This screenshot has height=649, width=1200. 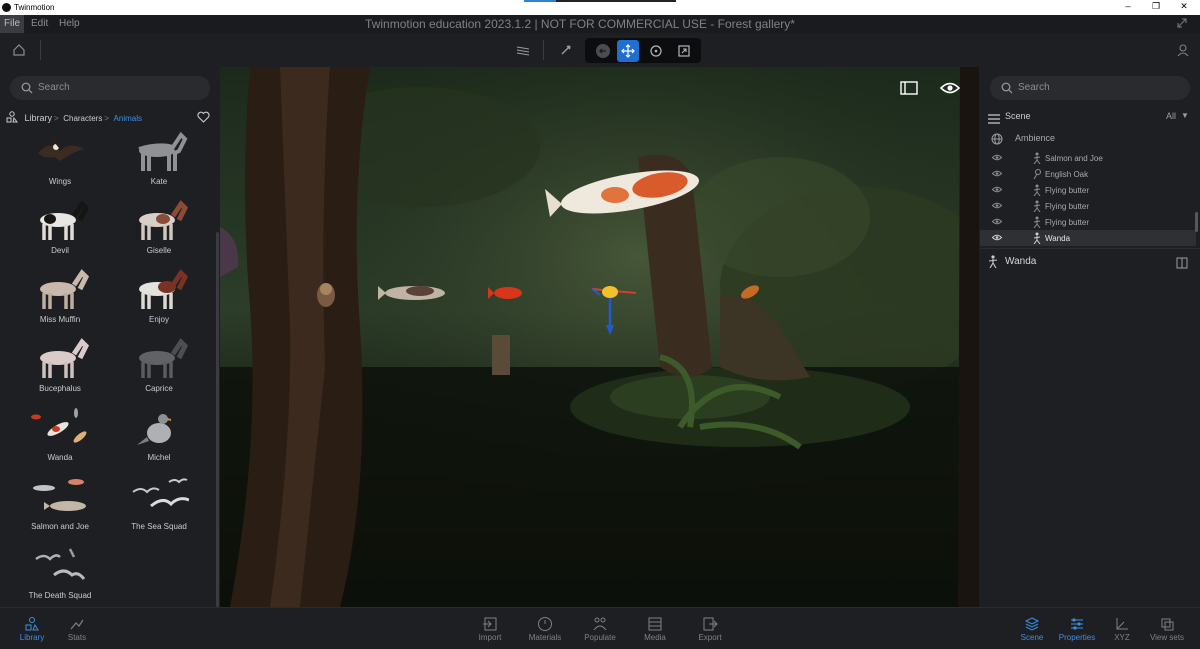 I want to click on library-item-label: Kate, so click(x=159, y=181).